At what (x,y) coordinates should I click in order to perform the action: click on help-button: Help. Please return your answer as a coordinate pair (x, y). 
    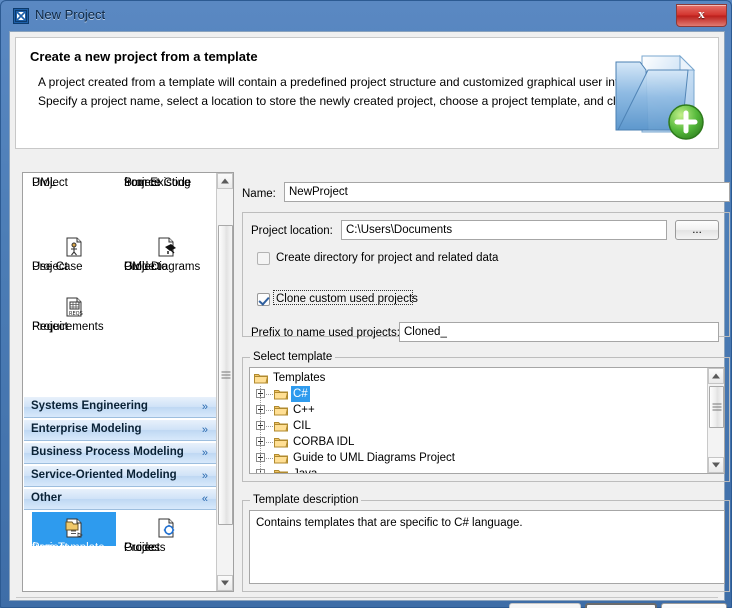
    Looking at the image, I should click on (694, 605).